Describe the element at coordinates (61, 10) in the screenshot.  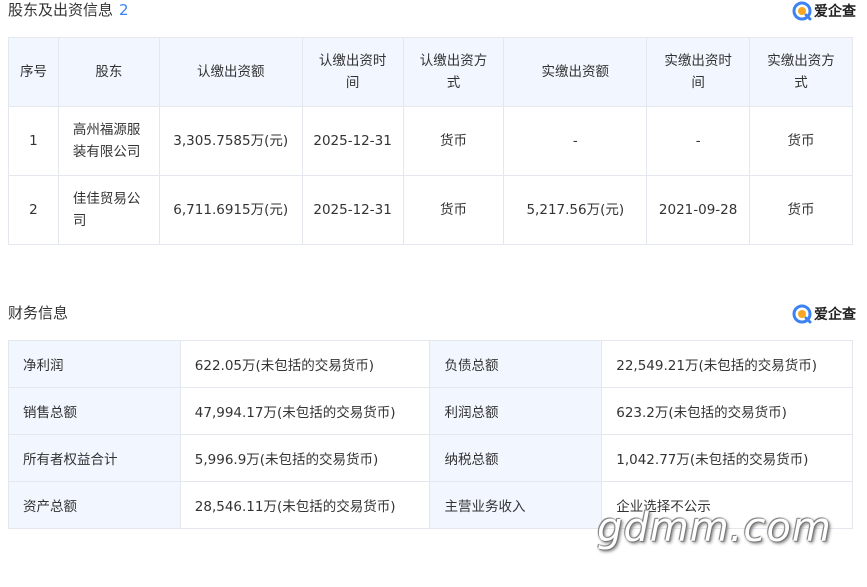
I see `section-title-text: 股东及出资信息` at that location.